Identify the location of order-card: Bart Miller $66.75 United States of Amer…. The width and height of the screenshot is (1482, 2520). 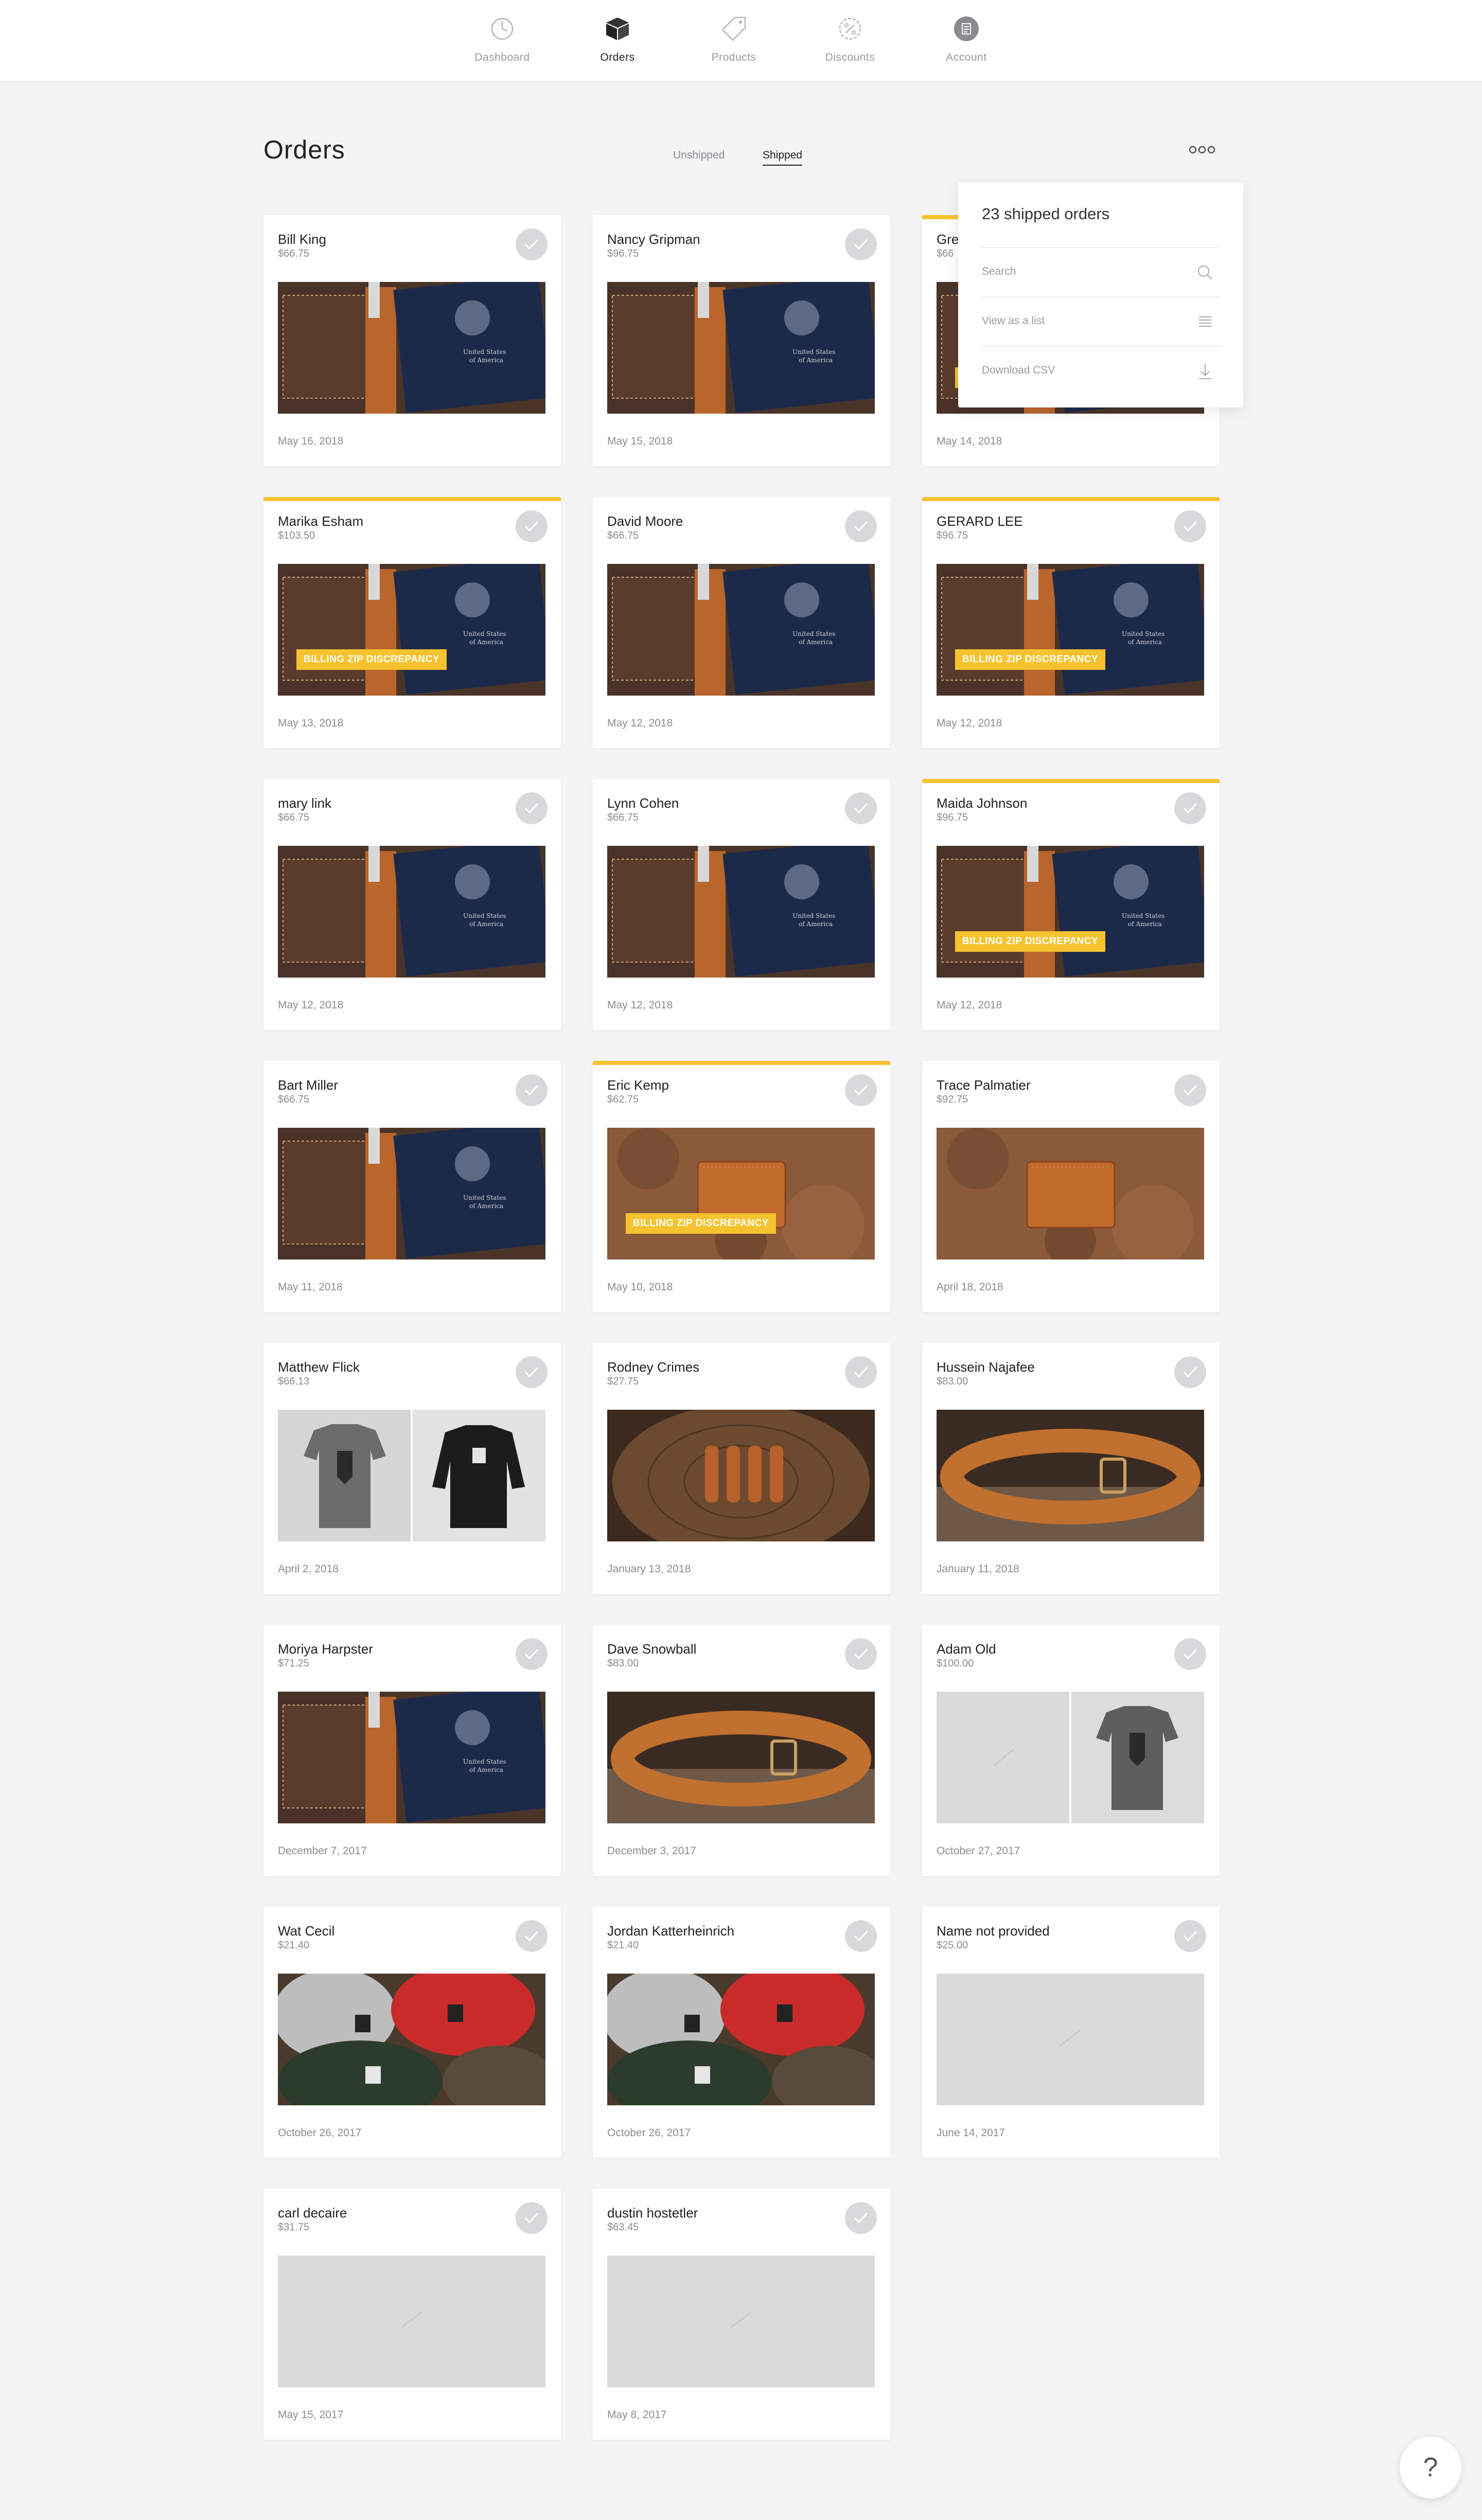
(412, 1186).